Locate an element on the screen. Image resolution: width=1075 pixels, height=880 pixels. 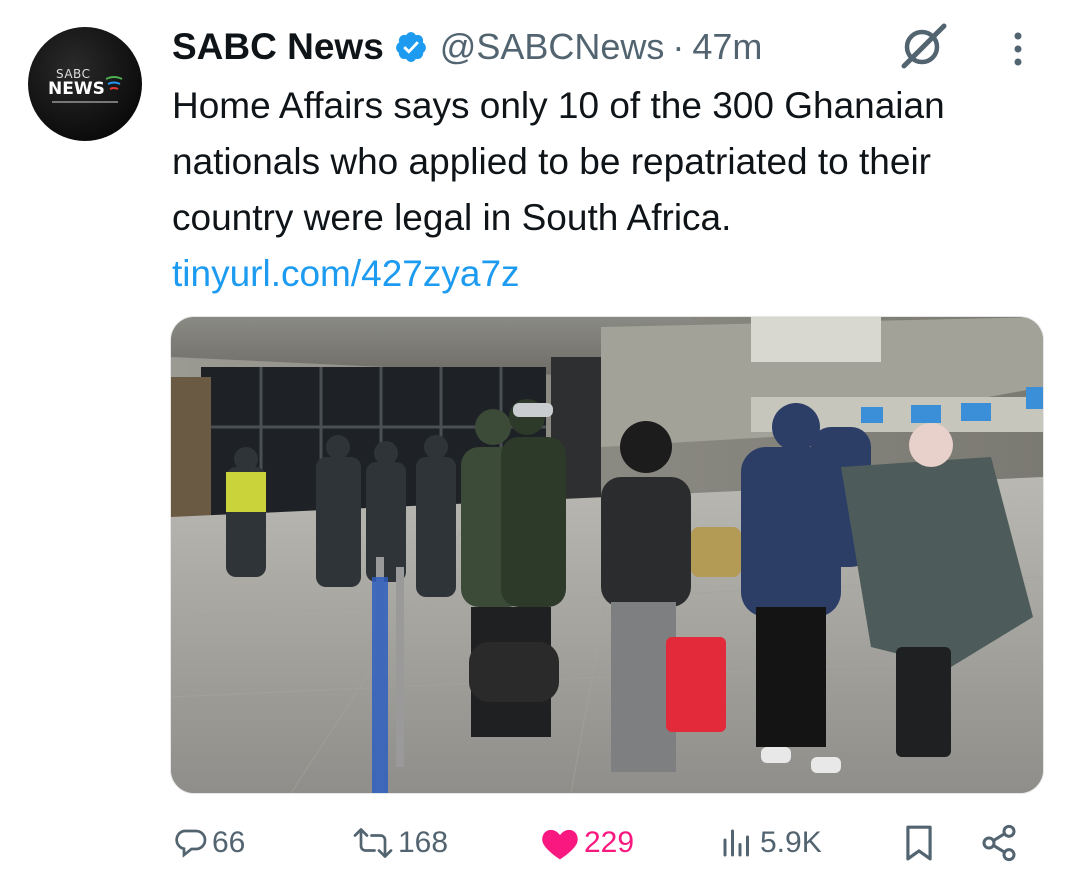
verified-badge-icon is located at coordinates (411, 47).